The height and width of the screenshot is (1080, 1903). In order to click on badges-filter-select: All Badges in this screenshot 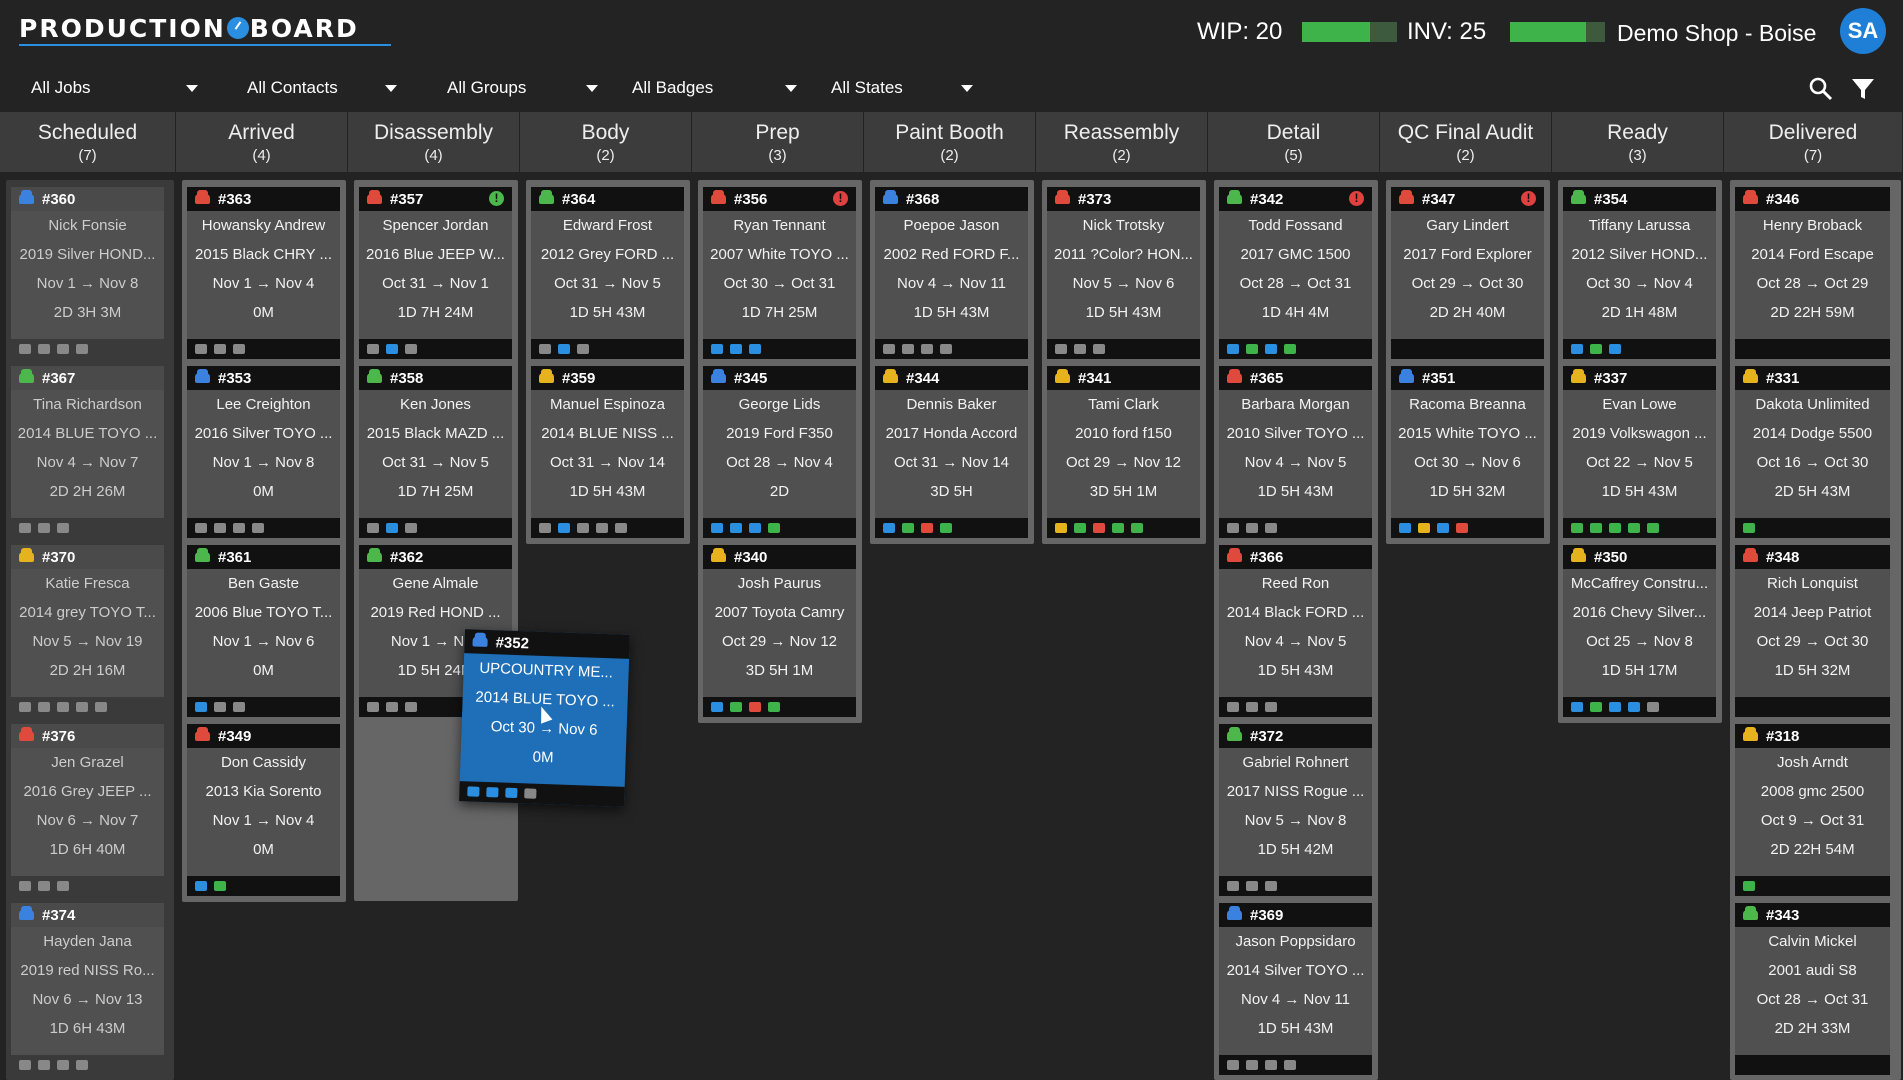, I will do `click(717, 88)`.